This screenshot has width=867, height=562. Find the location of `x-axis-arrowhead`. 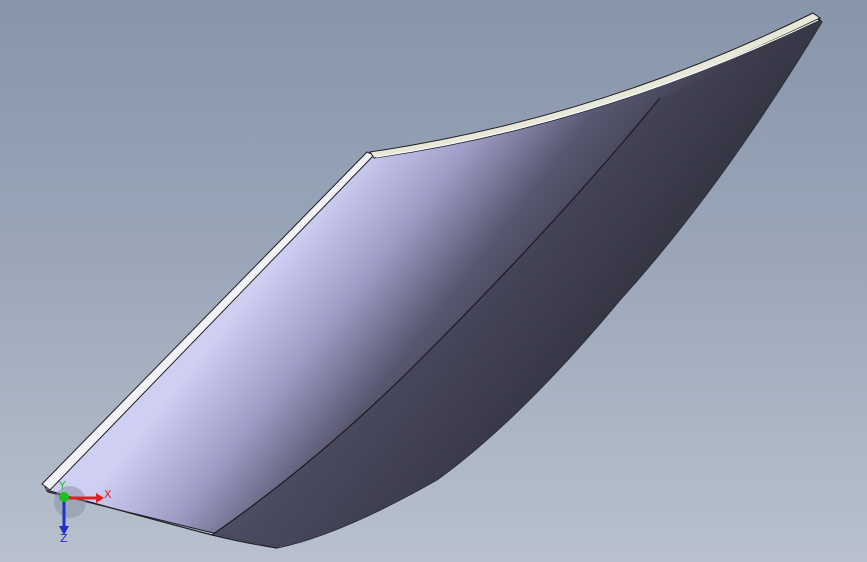

x-axis-arrowhead is located at coordinates (100, 498).